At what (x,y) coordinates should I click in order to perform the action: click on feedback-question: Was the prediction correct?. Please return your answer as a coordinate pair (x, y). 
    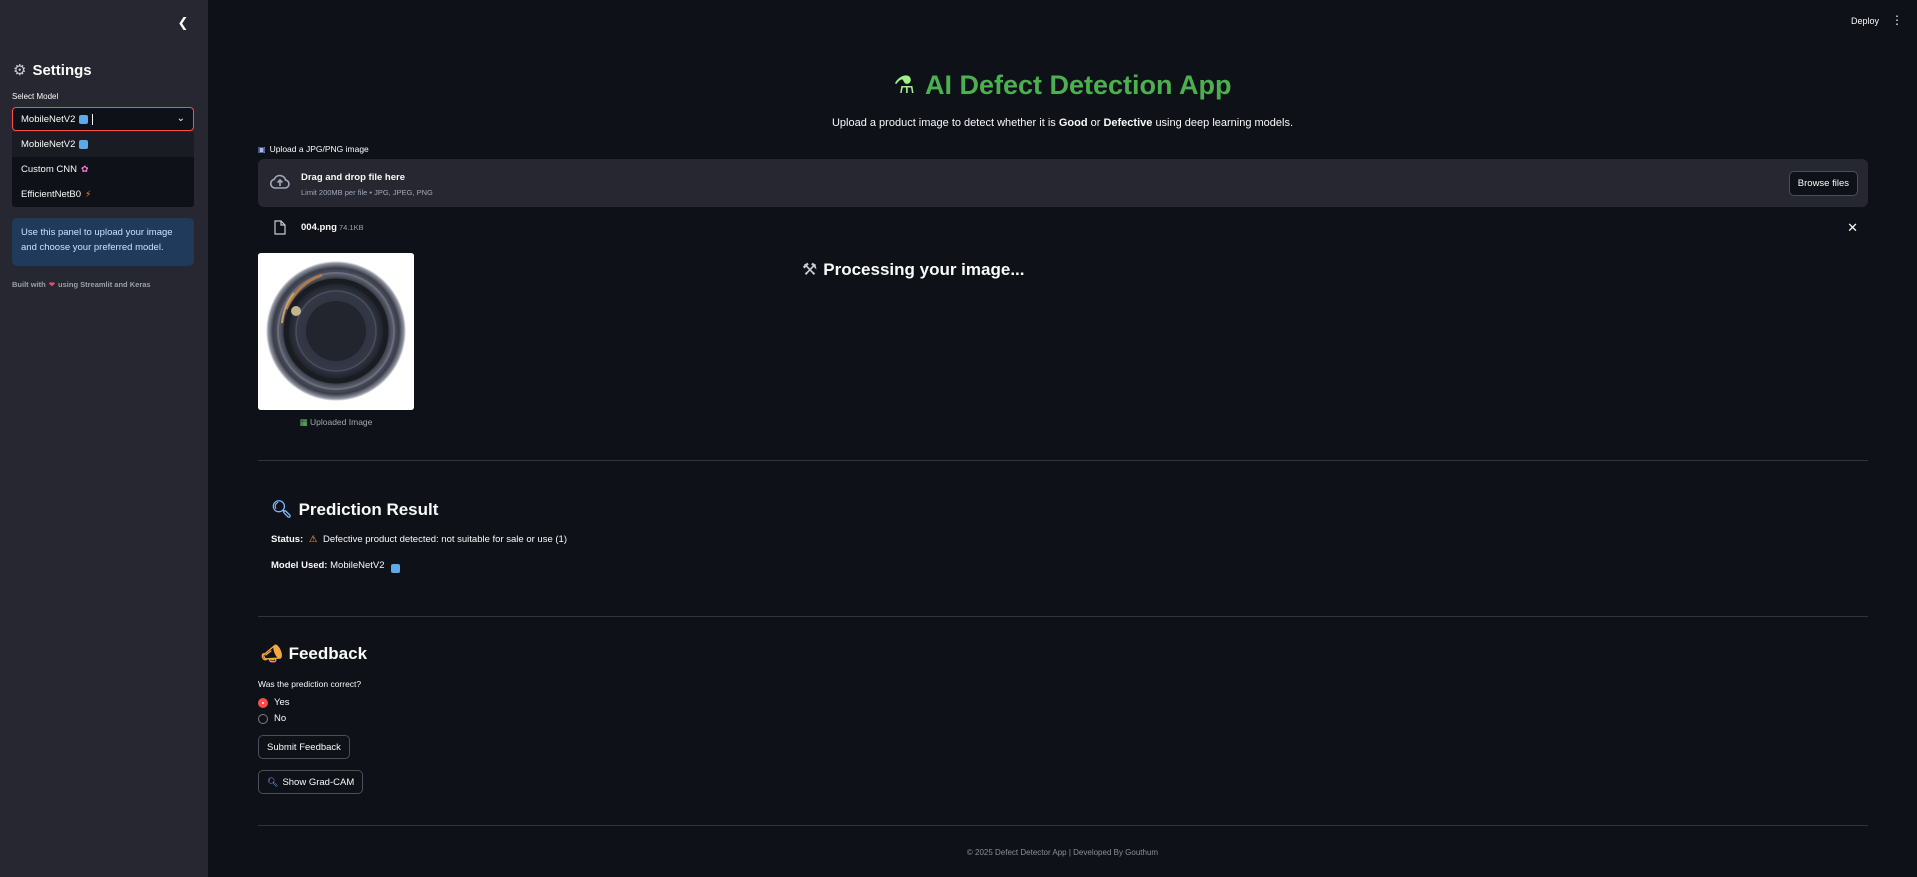
    Looking at the image, I should click on (310, 684).